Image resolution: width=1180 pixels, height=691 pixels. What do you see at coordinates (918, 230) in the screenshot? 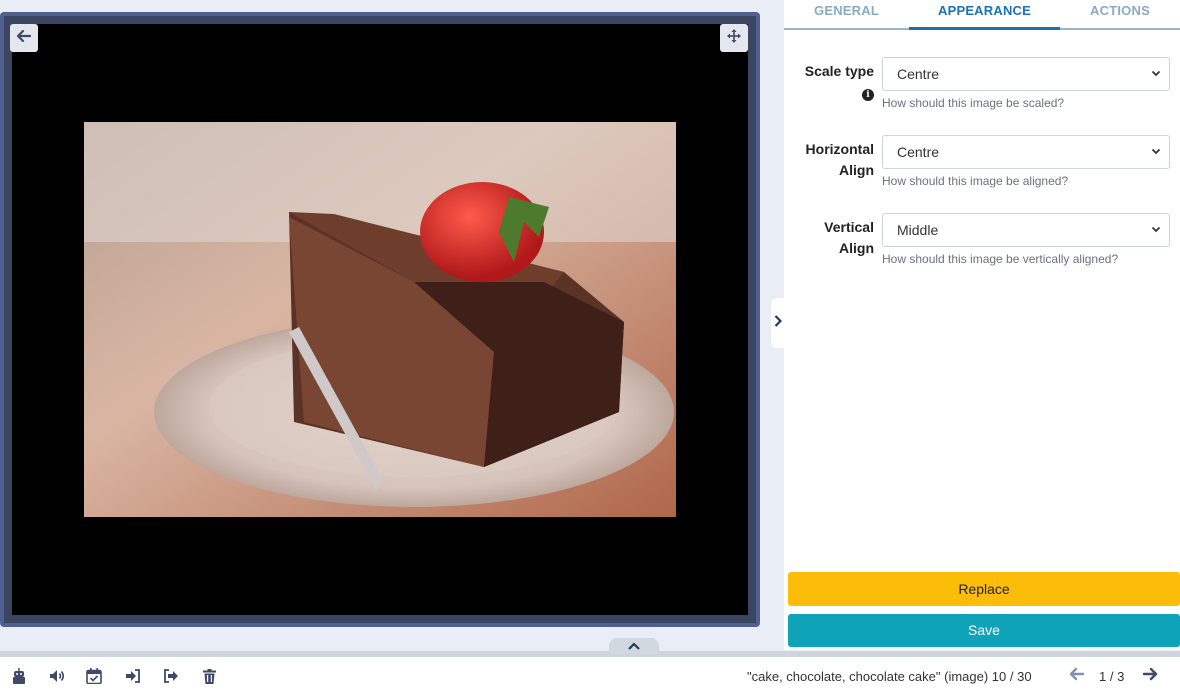
I see `vertical-align-value: Middle` at bounding box center [918, 230].